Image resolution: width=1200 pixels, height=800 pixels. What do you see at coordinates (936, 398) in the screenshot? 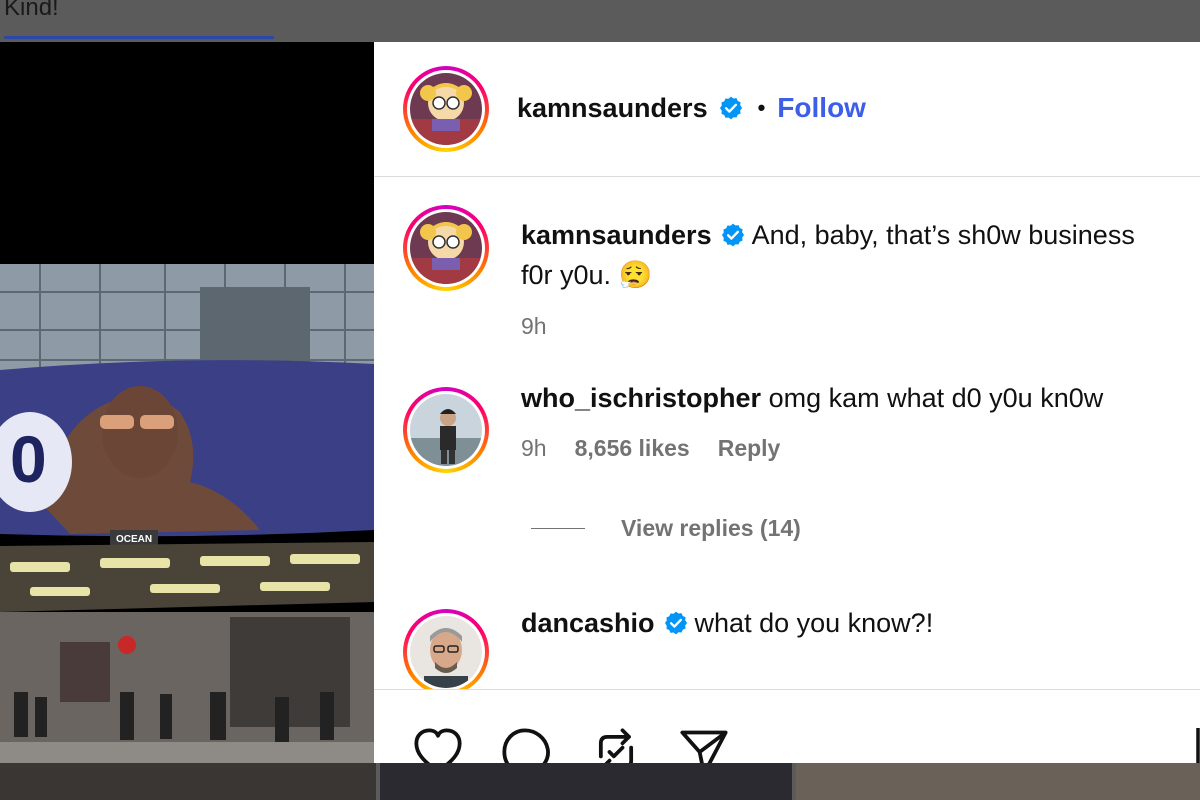
I see `comment-text: omg kam what d0 y0u kn0w` at bounding box center [936, 398].